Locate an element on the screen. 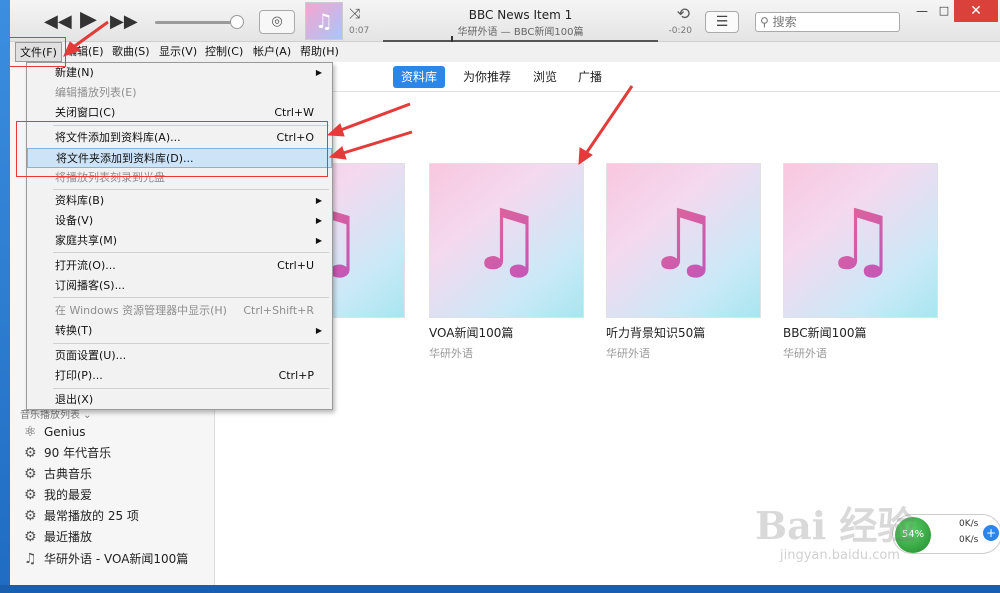 The image size is (1000, 593). volume-knob is located at coordinates (237, 22).